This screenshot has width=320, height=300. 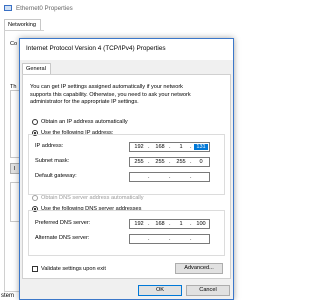 I want to click on obtain-dns-auto-label: Obtain DNS server address automatically, so click(x=92, y=198).